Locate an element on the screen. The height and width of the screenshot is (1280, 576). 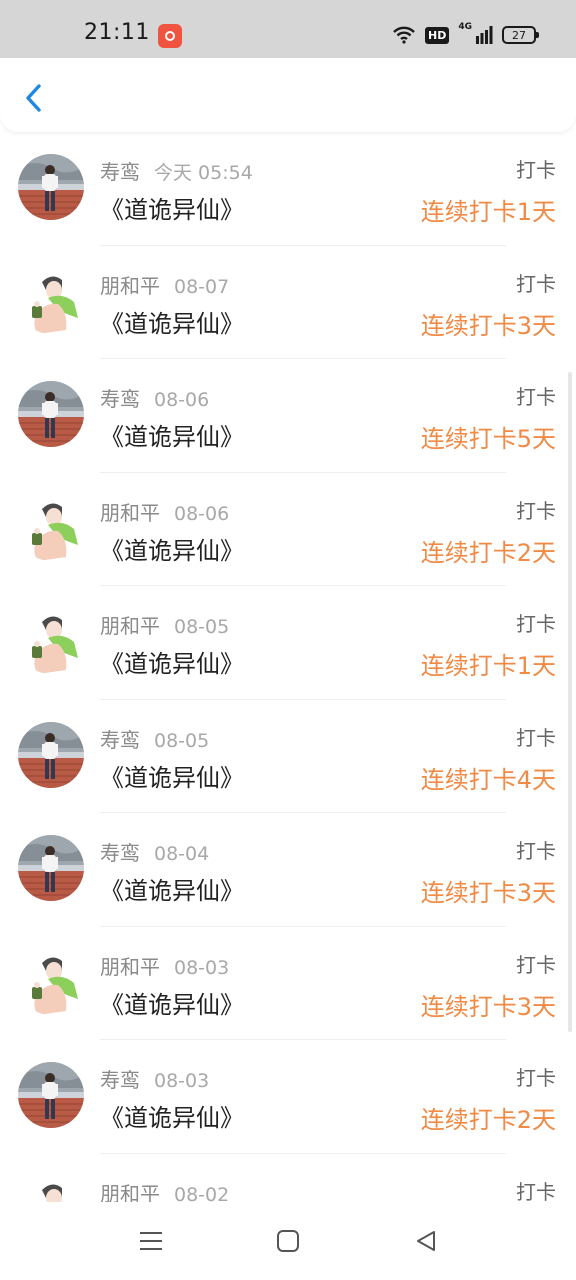
checkin-date: 今天 05:54 is located at coordinates (203, 173).